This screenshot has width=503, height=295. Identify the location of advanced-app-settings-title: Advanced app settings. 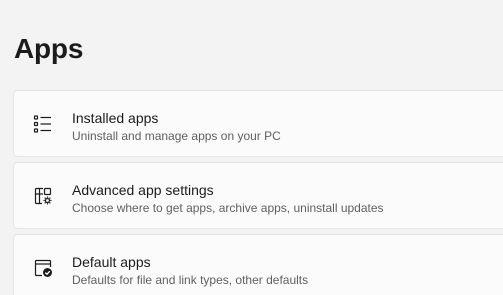
(143, 190).